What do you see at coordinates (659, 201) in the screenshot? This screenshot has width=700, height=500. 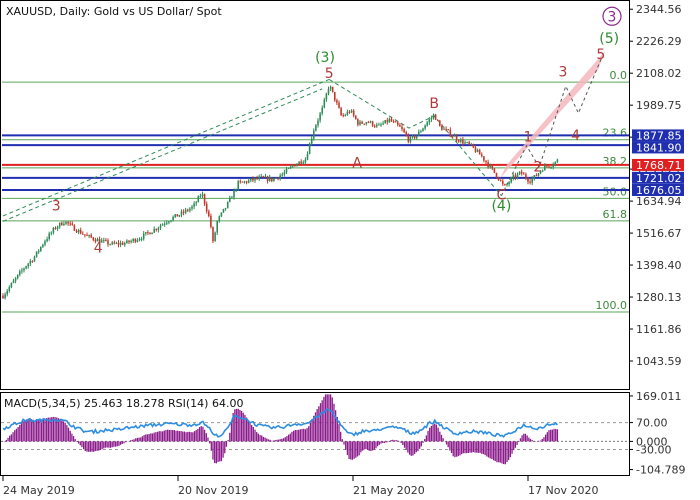 I see `price-tick-label: 1634.94` at bounding box center [659, 201].